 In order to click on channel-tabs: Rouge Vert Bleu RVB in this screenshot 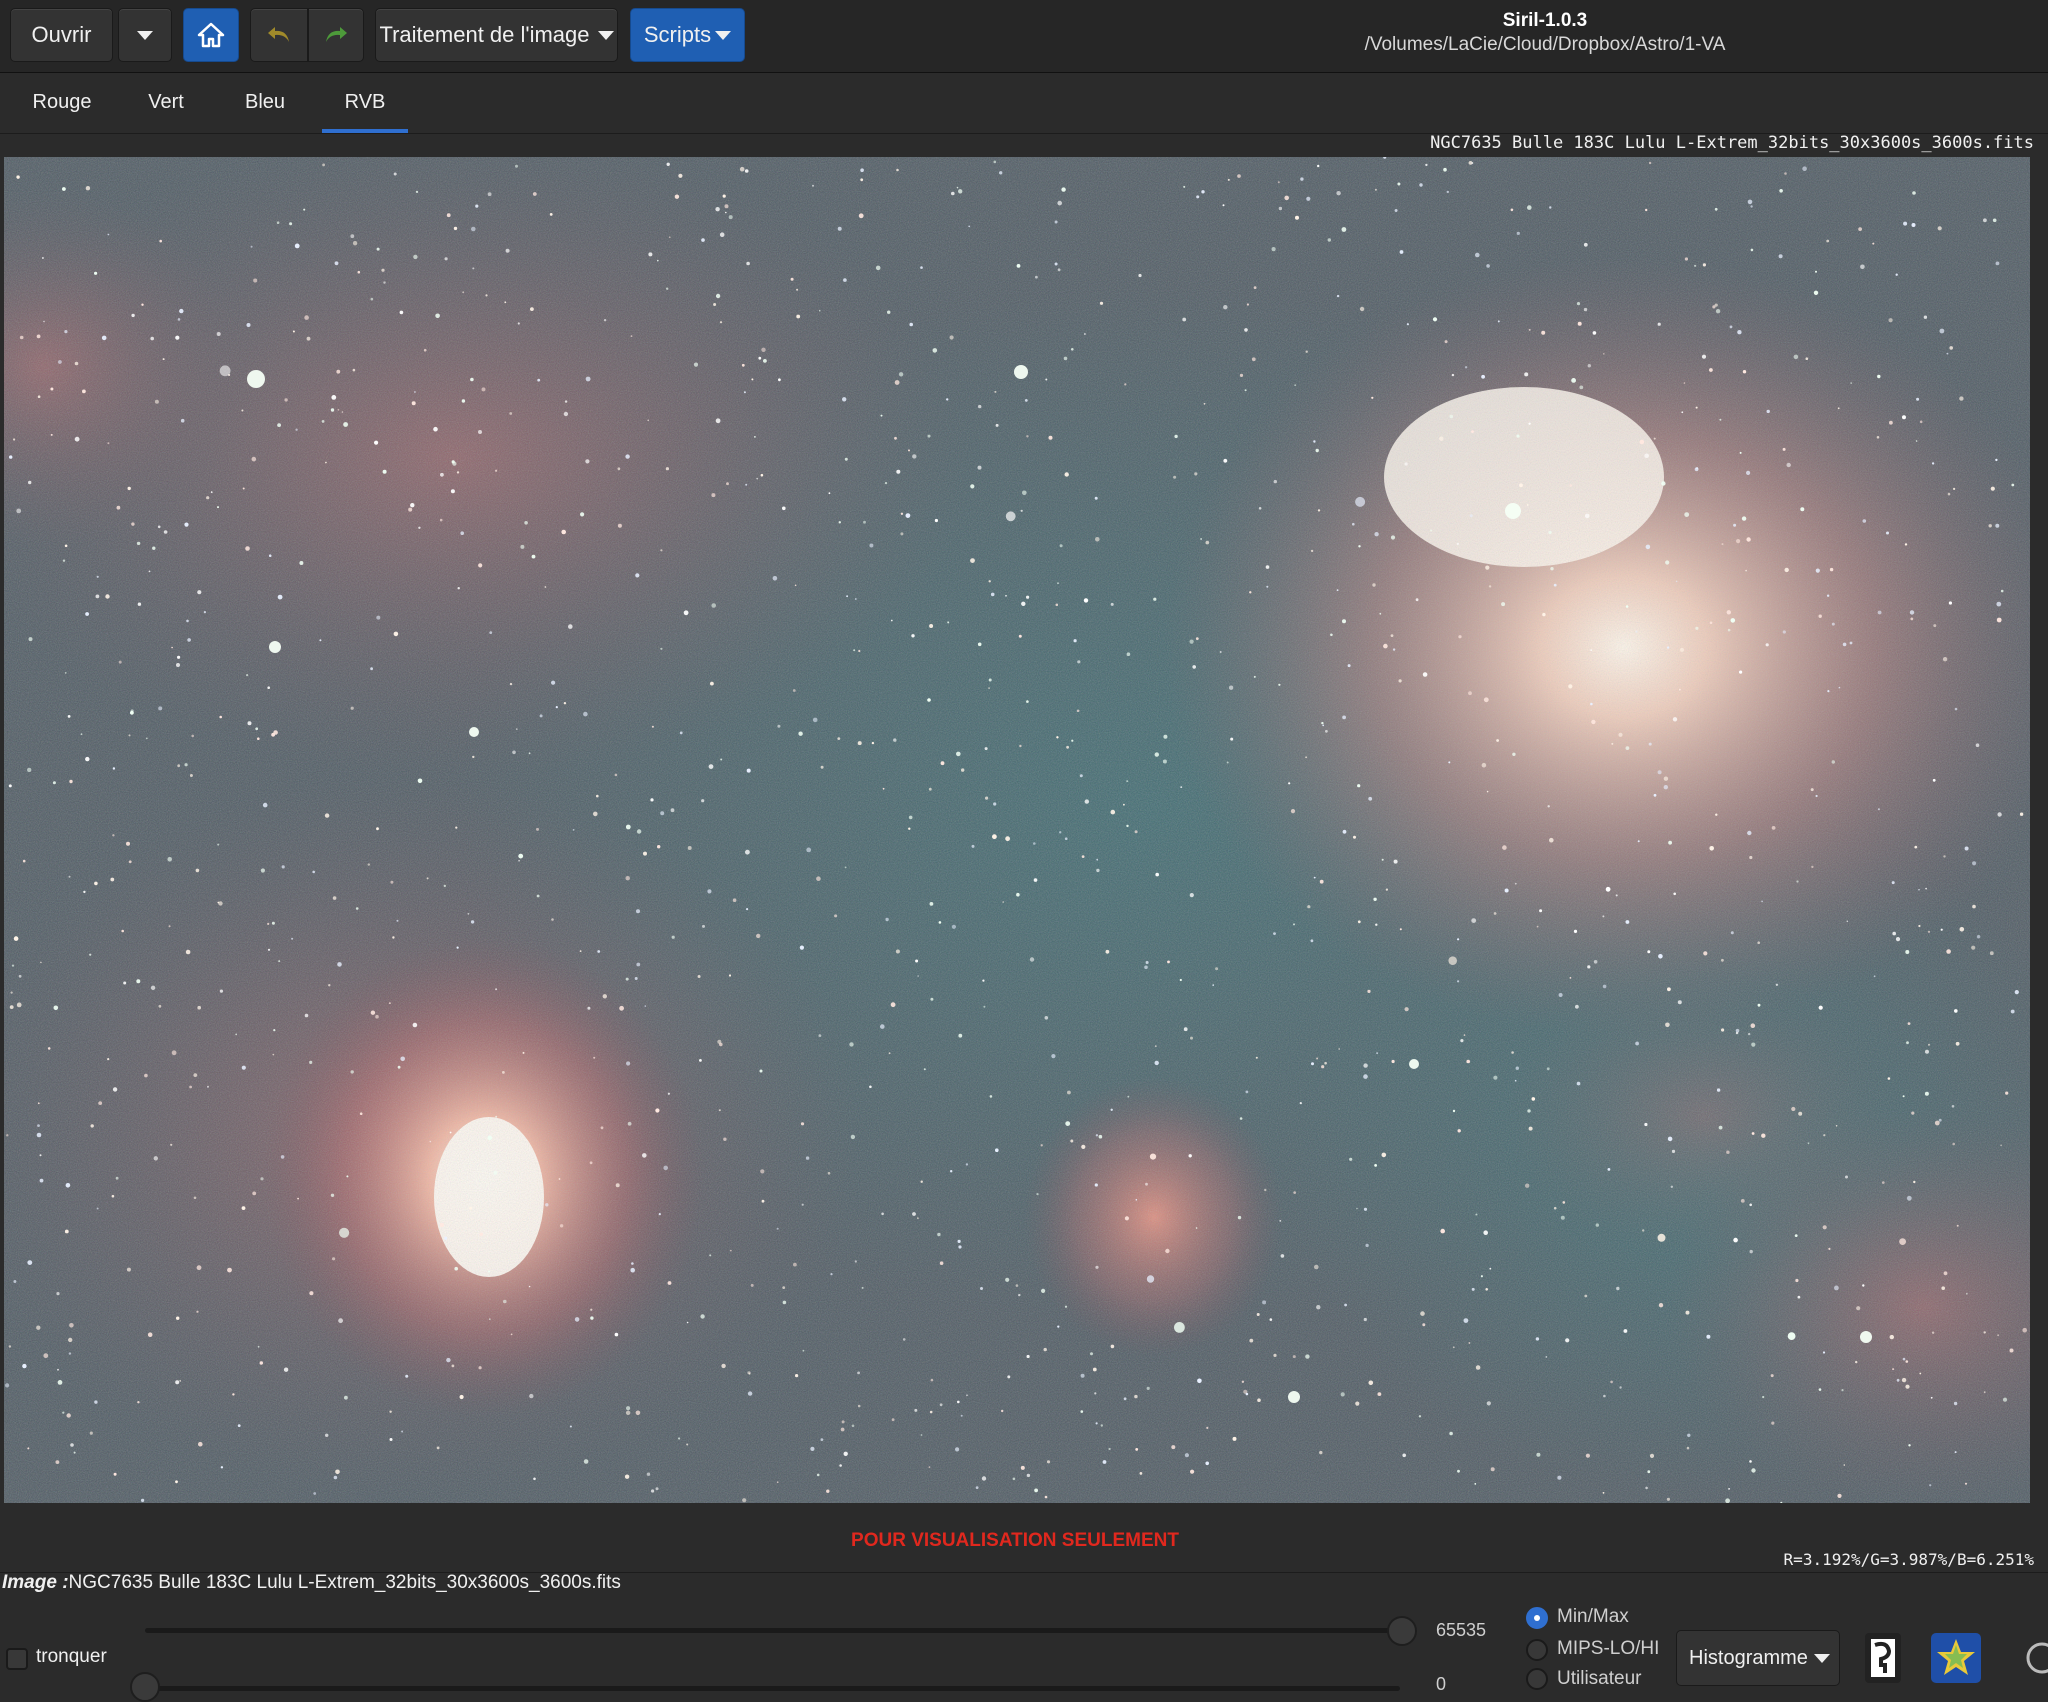, I will do `click(1024, 103)`.